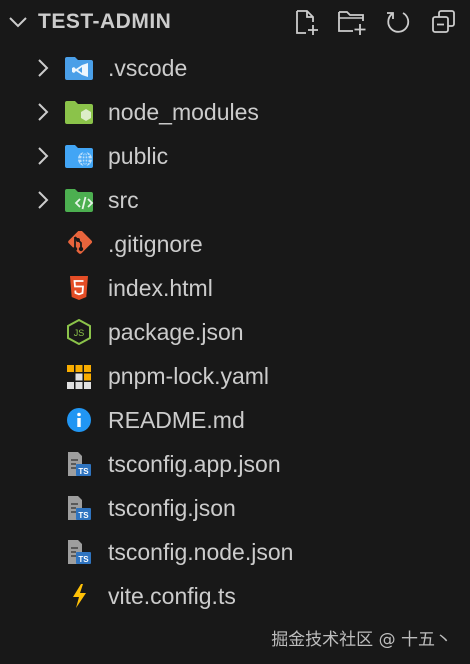 This screenshot has height=664, width=470. What do you see at coordinates (160, 288) in the screenshot?
I see `tree-item-label: index.html` at bounding box center [160, 288].